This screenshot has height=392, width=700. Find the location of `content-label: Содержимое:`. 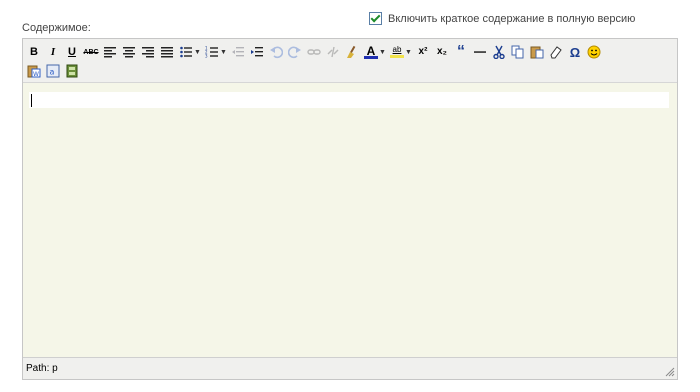

content-label: Содержимое: is located at coordinates (56, 28).